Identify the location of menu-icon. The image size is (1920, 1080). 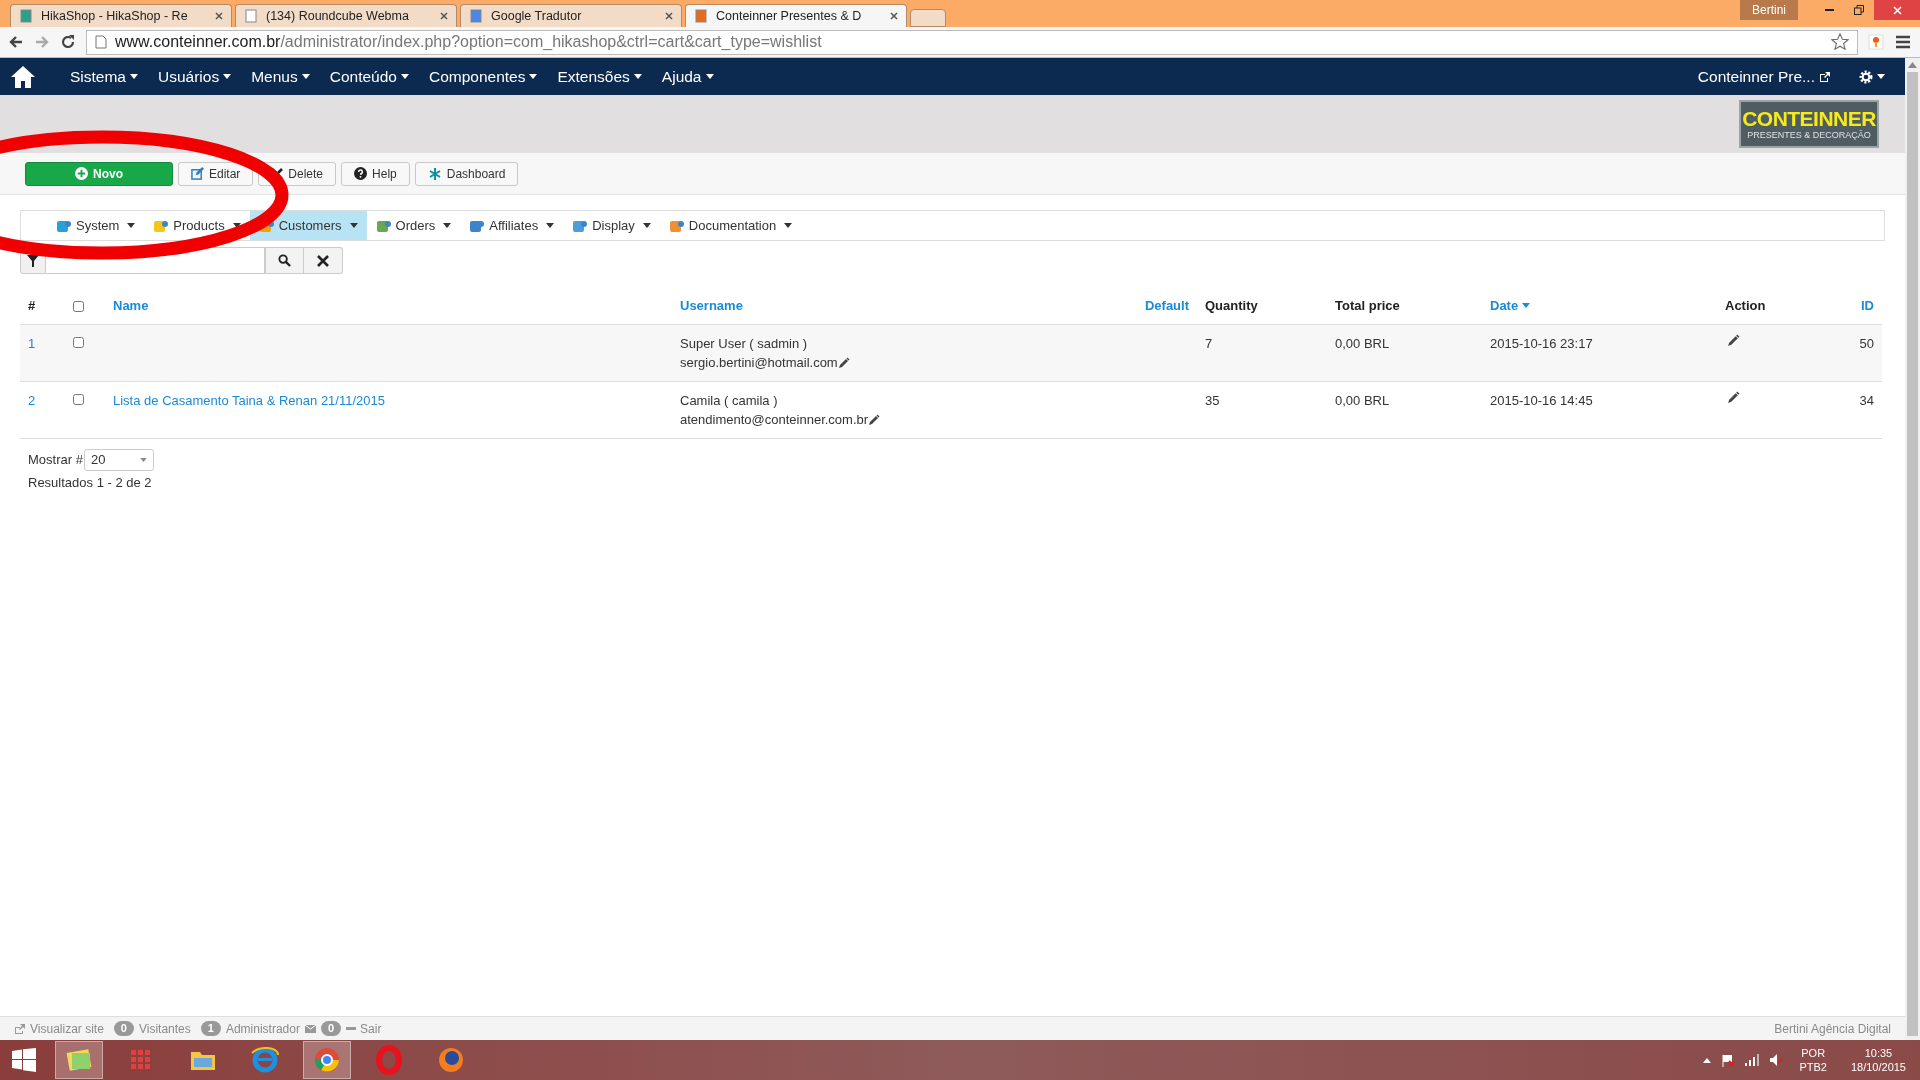
(1903, 42).